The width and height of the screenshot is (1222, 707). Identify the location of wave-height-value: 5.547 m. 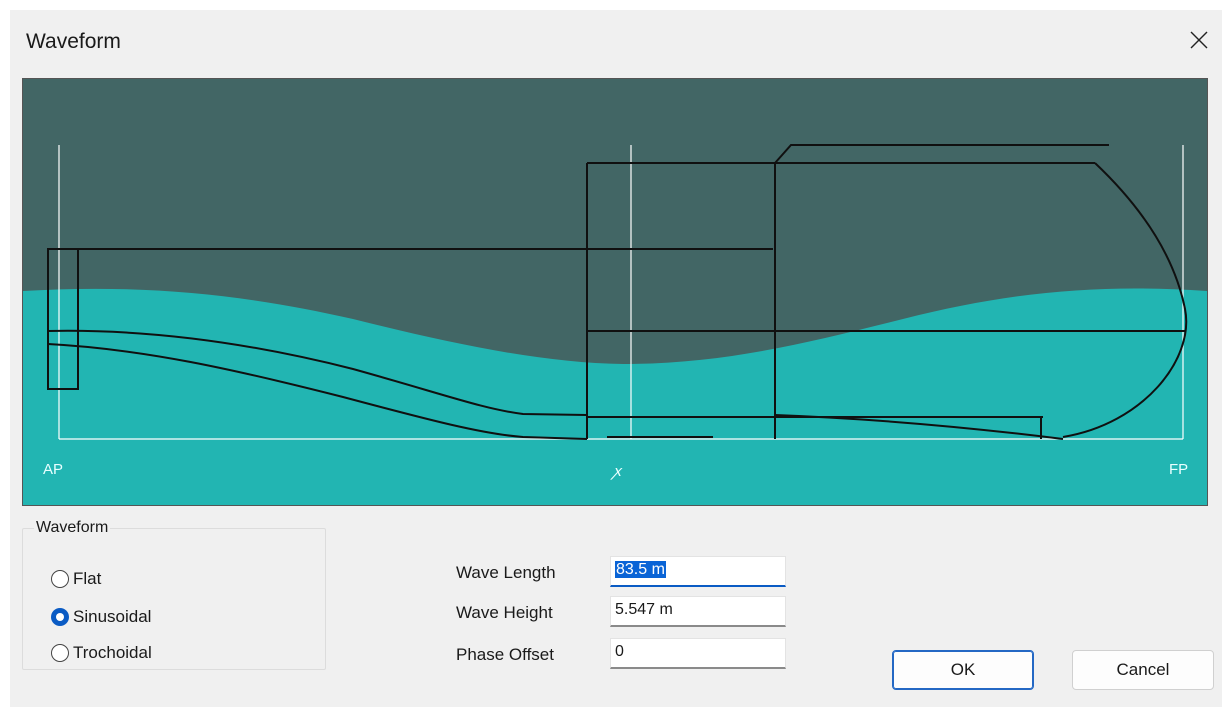
(644, 609).